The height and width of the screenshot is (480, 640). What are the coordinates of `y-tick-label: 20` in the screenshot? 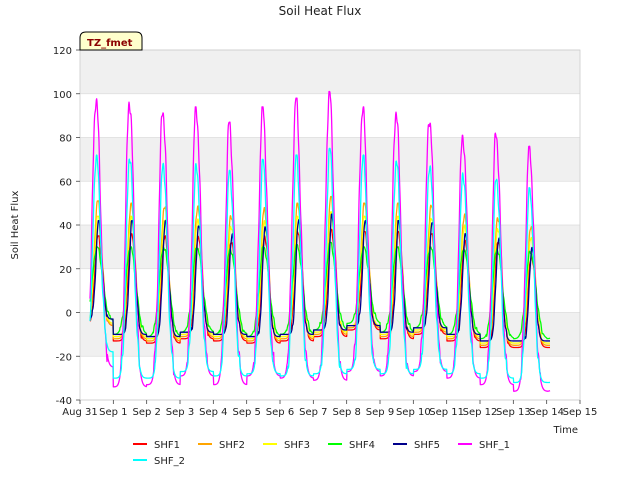 It's located at (65, 270).